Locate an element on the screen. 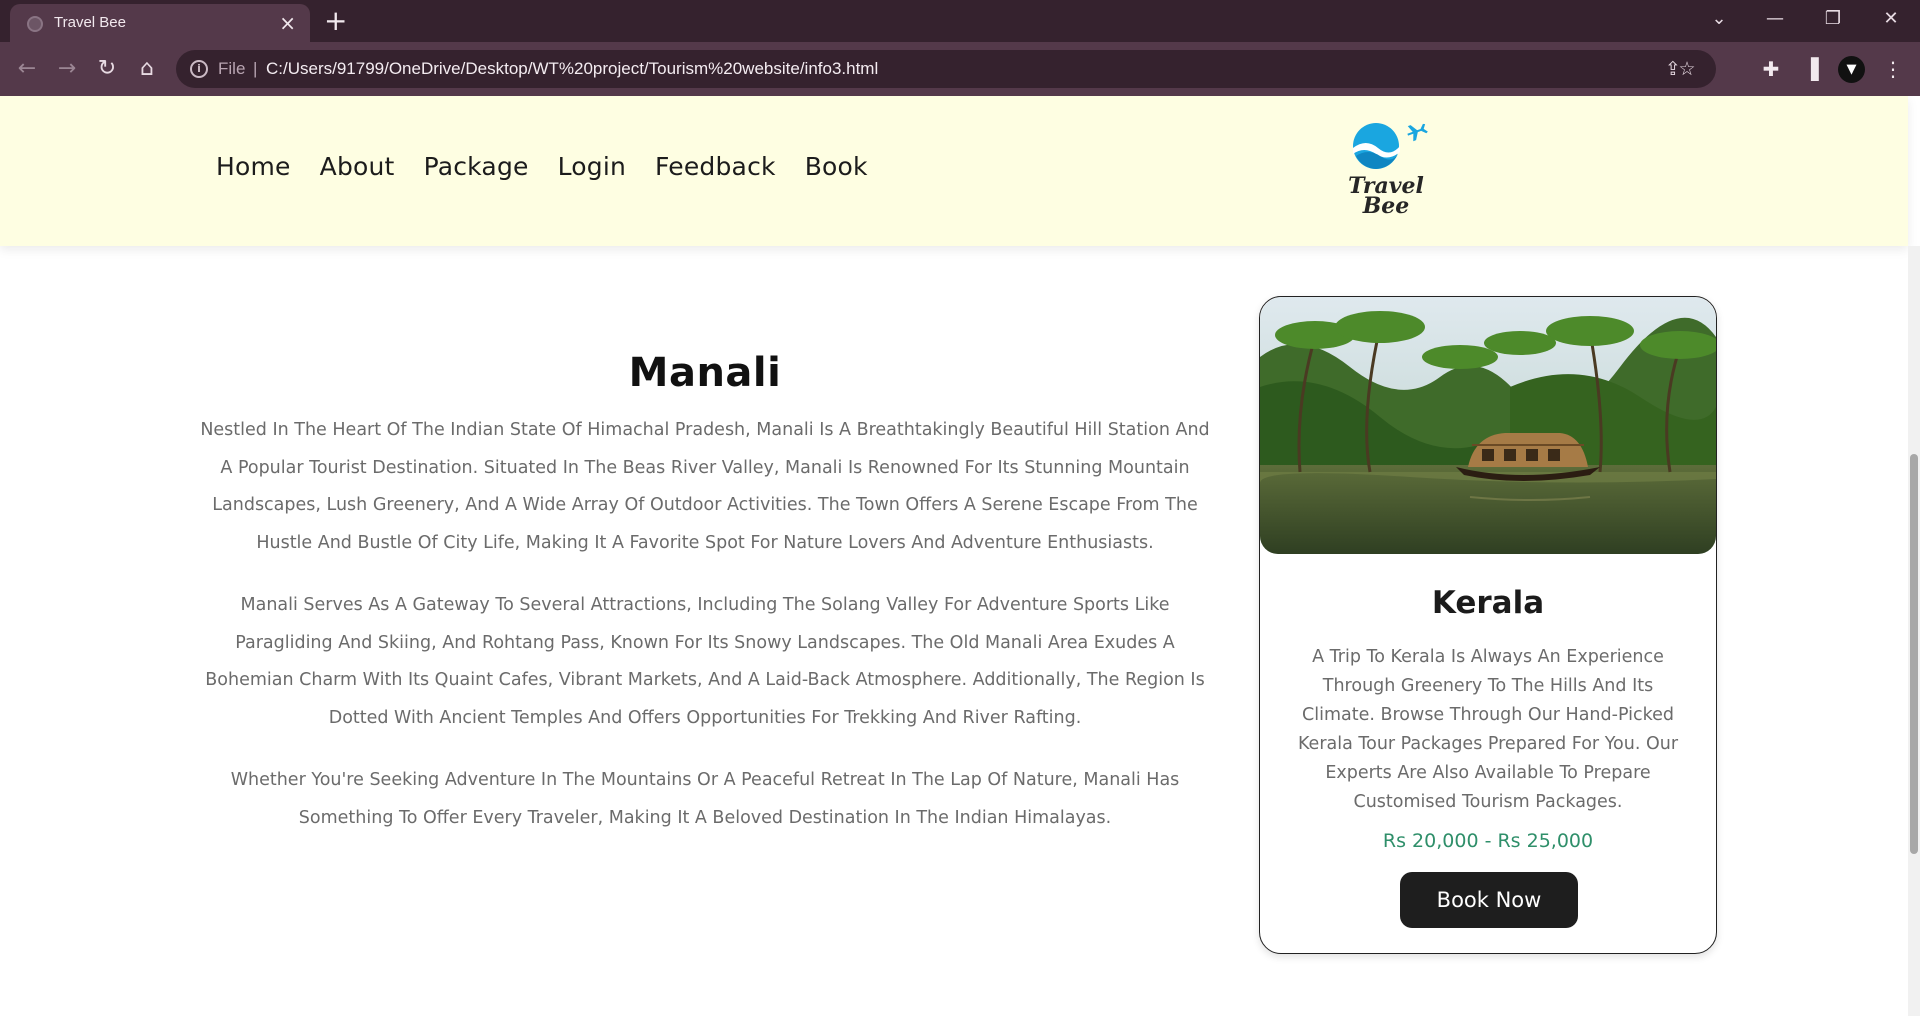 The width and height of the screenshot is (1920, 1016). tab-title: Travel Bee is located at coordinates (90, 22).